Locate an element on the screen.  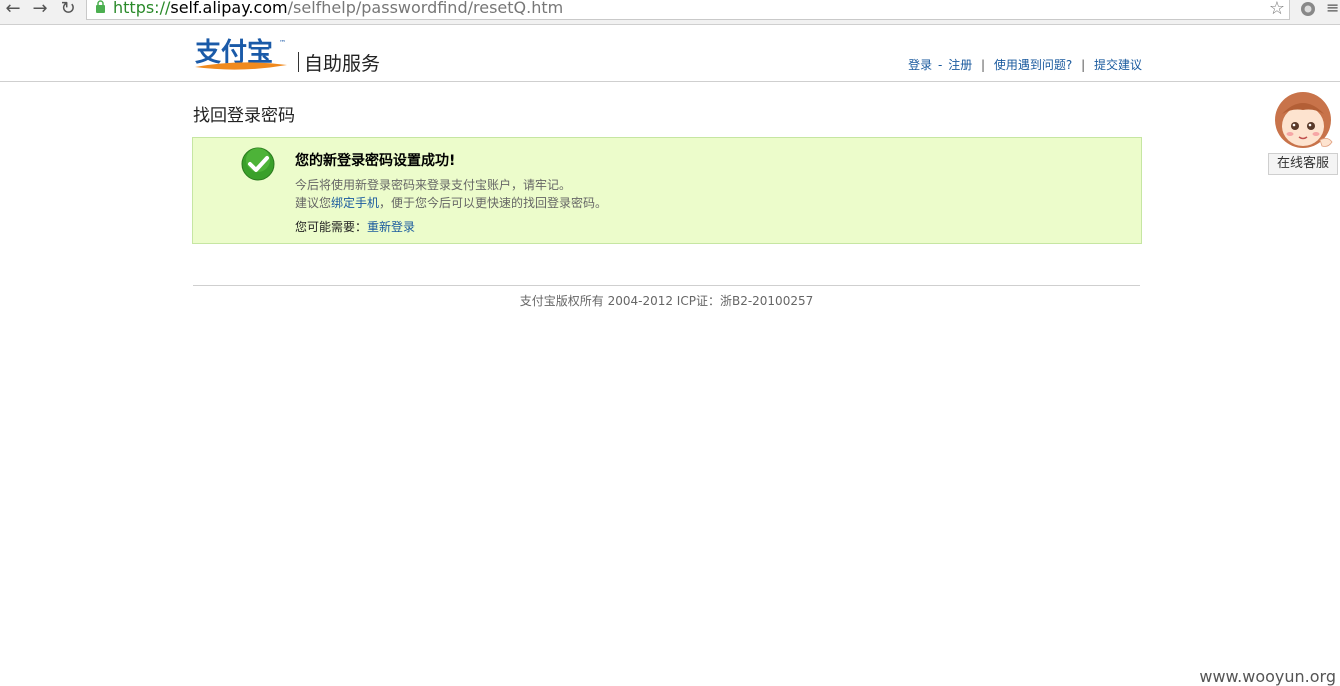
logo-divider is located at coordinates (298, 62).